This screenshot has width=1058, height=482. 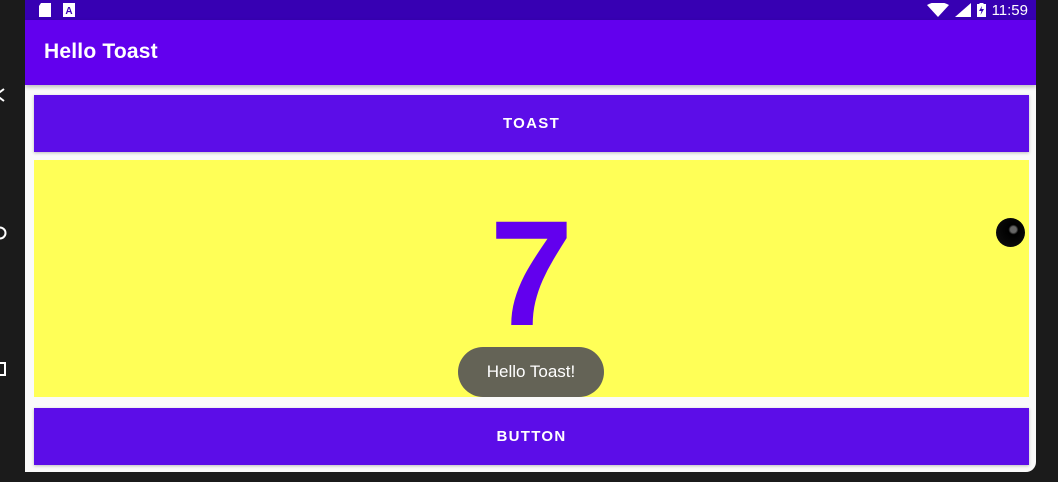 I want to click on status-time: 11:59, so click(x=1009, y=10).